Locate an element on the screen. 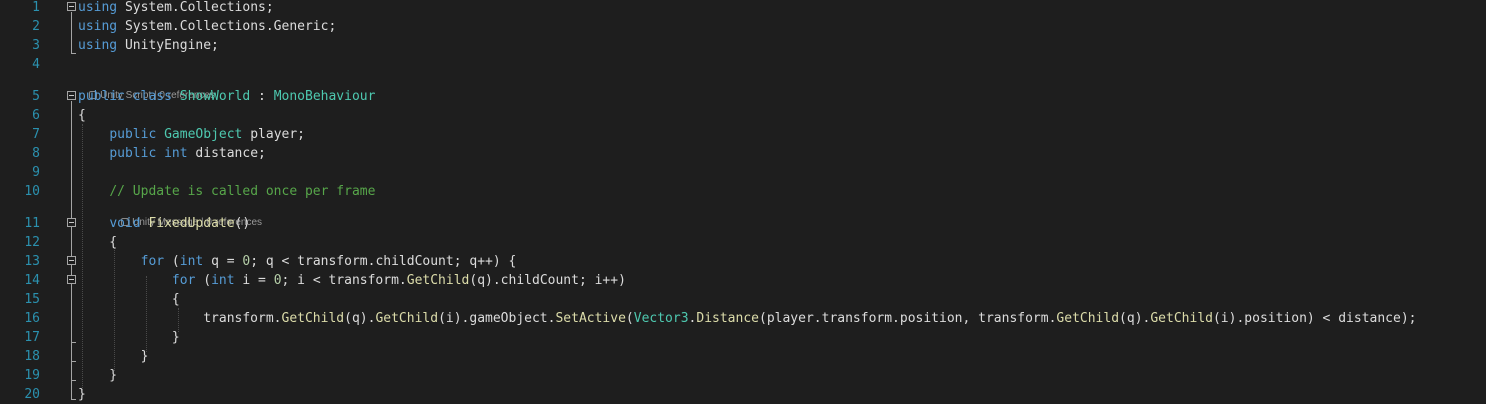 This screenshot has height=404, width=1486. code-text: public GameObject player; is located at coordinates (191, 134).